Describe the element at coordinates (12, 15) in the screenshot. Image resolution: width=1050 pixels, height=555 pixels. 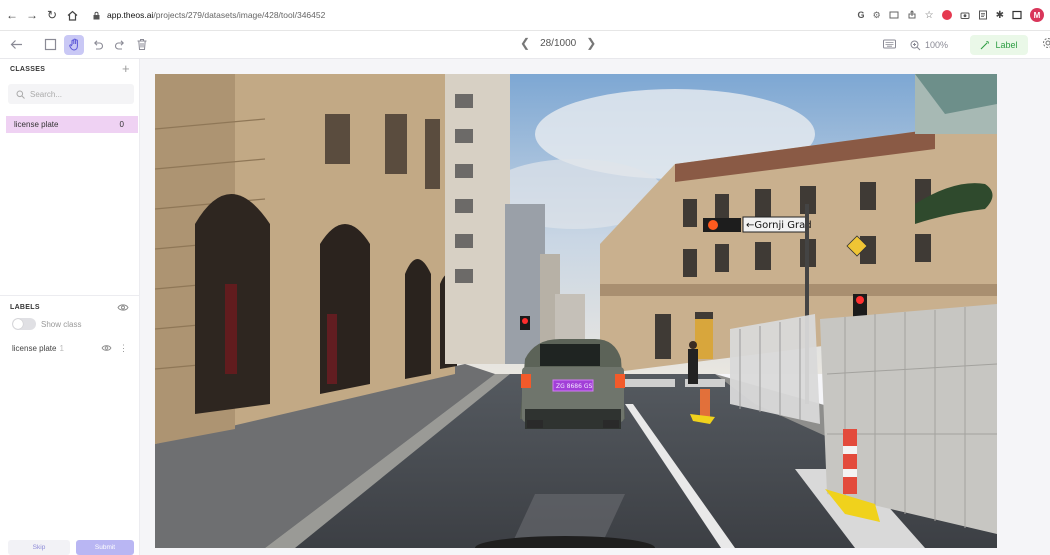
I see `back-arrow-icon: ←` at that location.